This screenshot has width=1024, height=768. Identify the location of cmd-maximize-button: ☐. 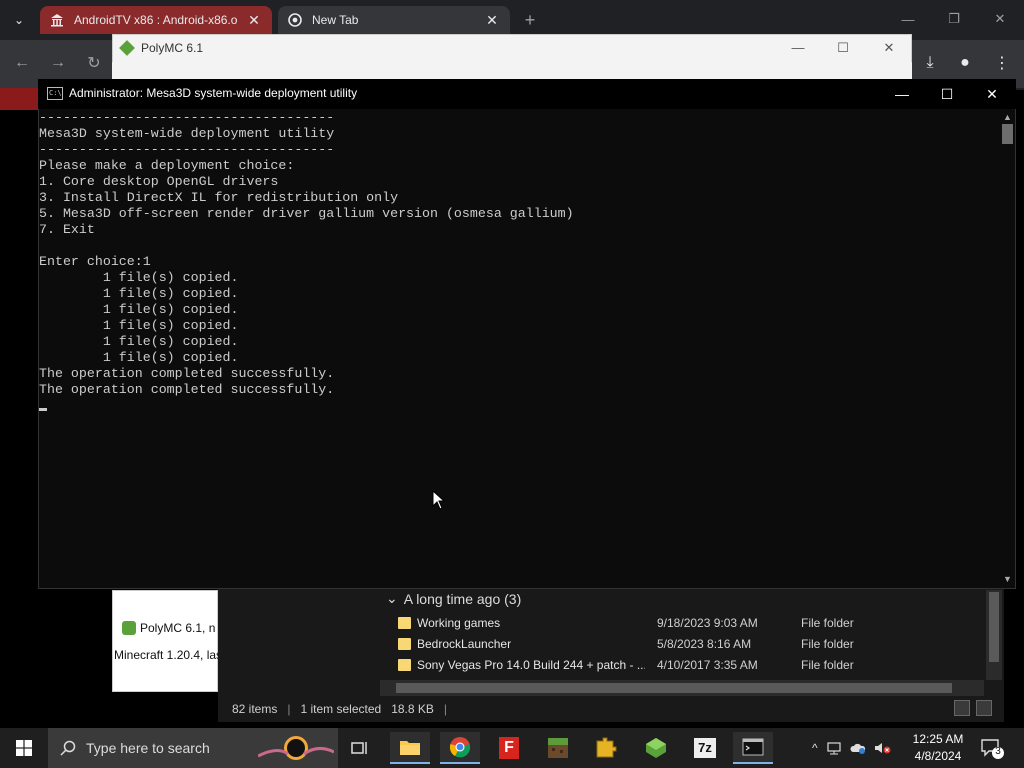
(947, 94).